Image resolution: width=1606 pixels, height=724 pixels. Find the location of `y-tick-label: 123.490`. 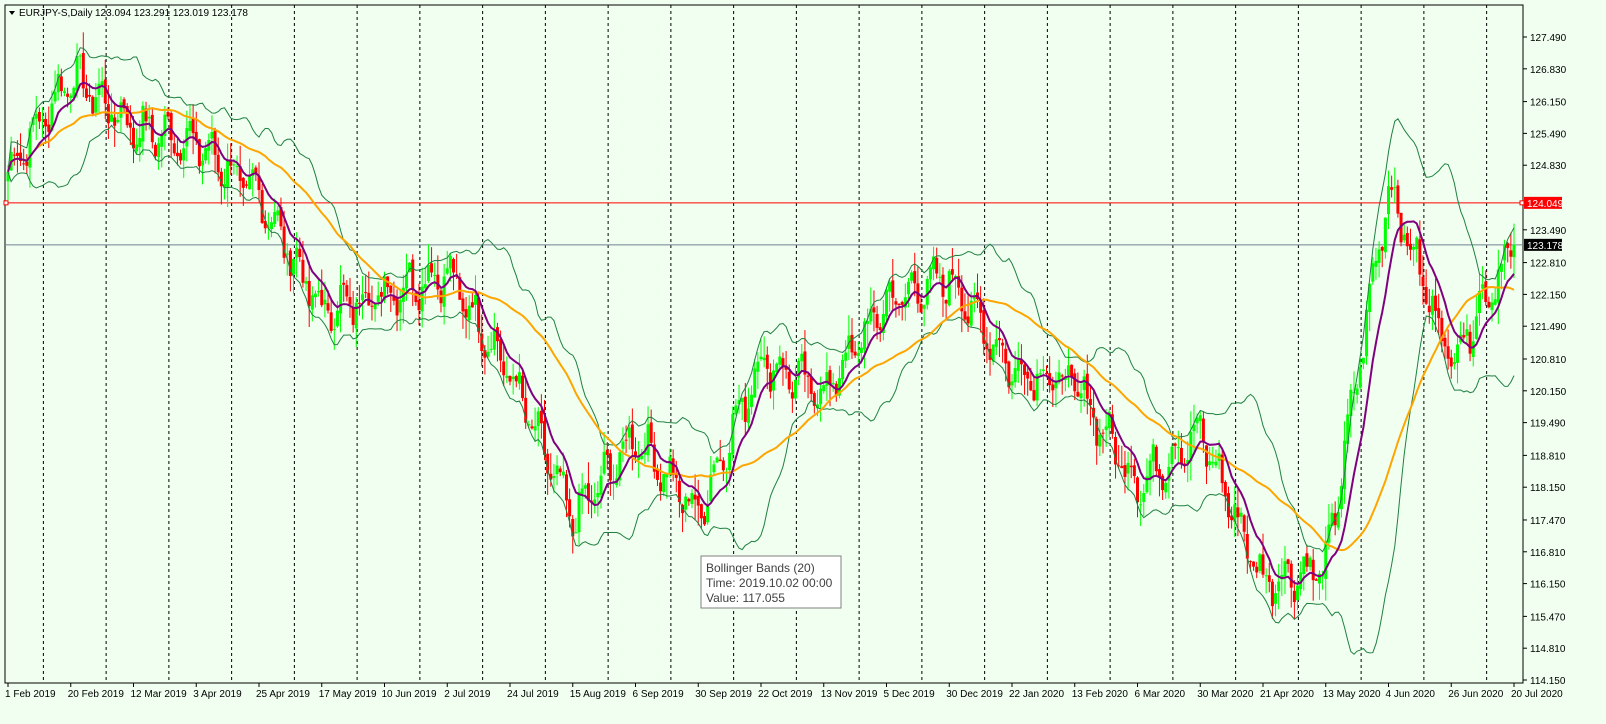

y-tick-label: 123.490 is located at coordinates (1548, 231).